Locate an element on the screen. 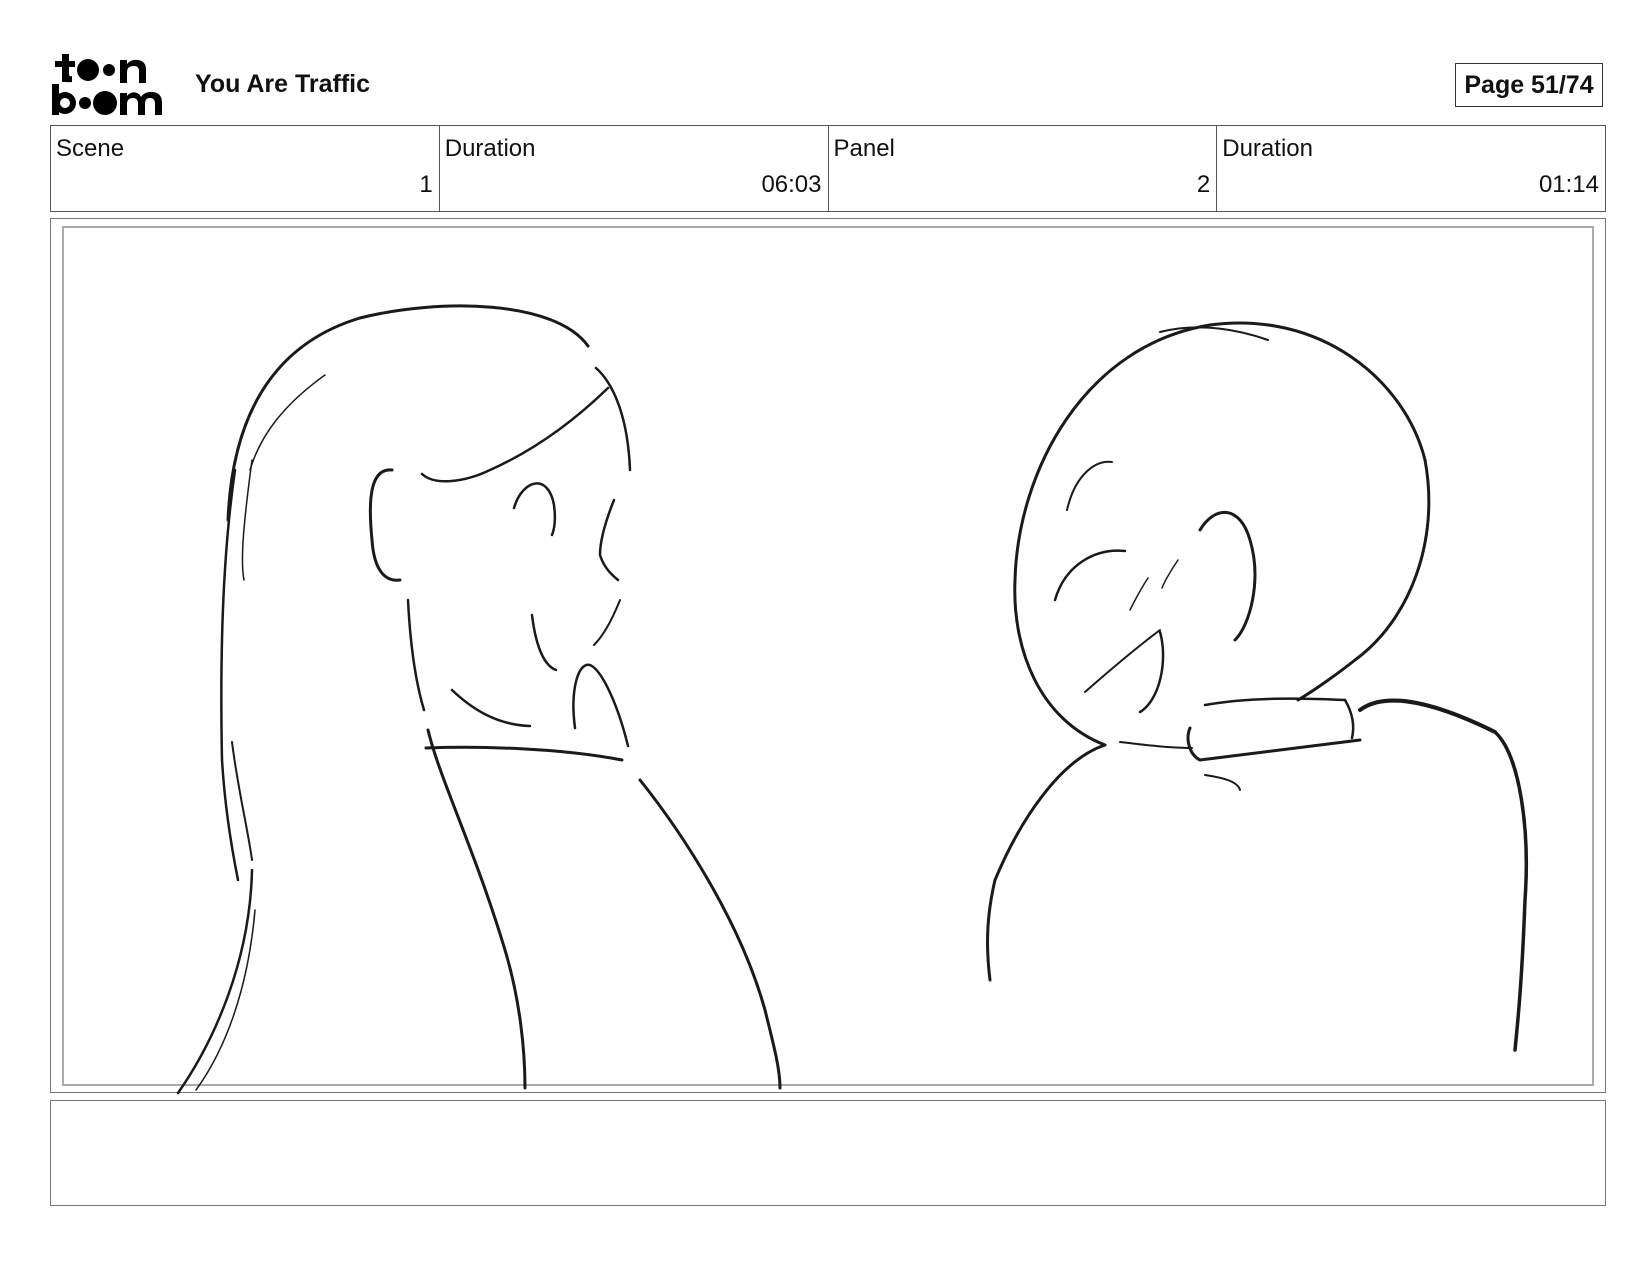 The height and width of the screenshot is (1275, 1650). panel-notes-box is located at coordinates (828, 1153).